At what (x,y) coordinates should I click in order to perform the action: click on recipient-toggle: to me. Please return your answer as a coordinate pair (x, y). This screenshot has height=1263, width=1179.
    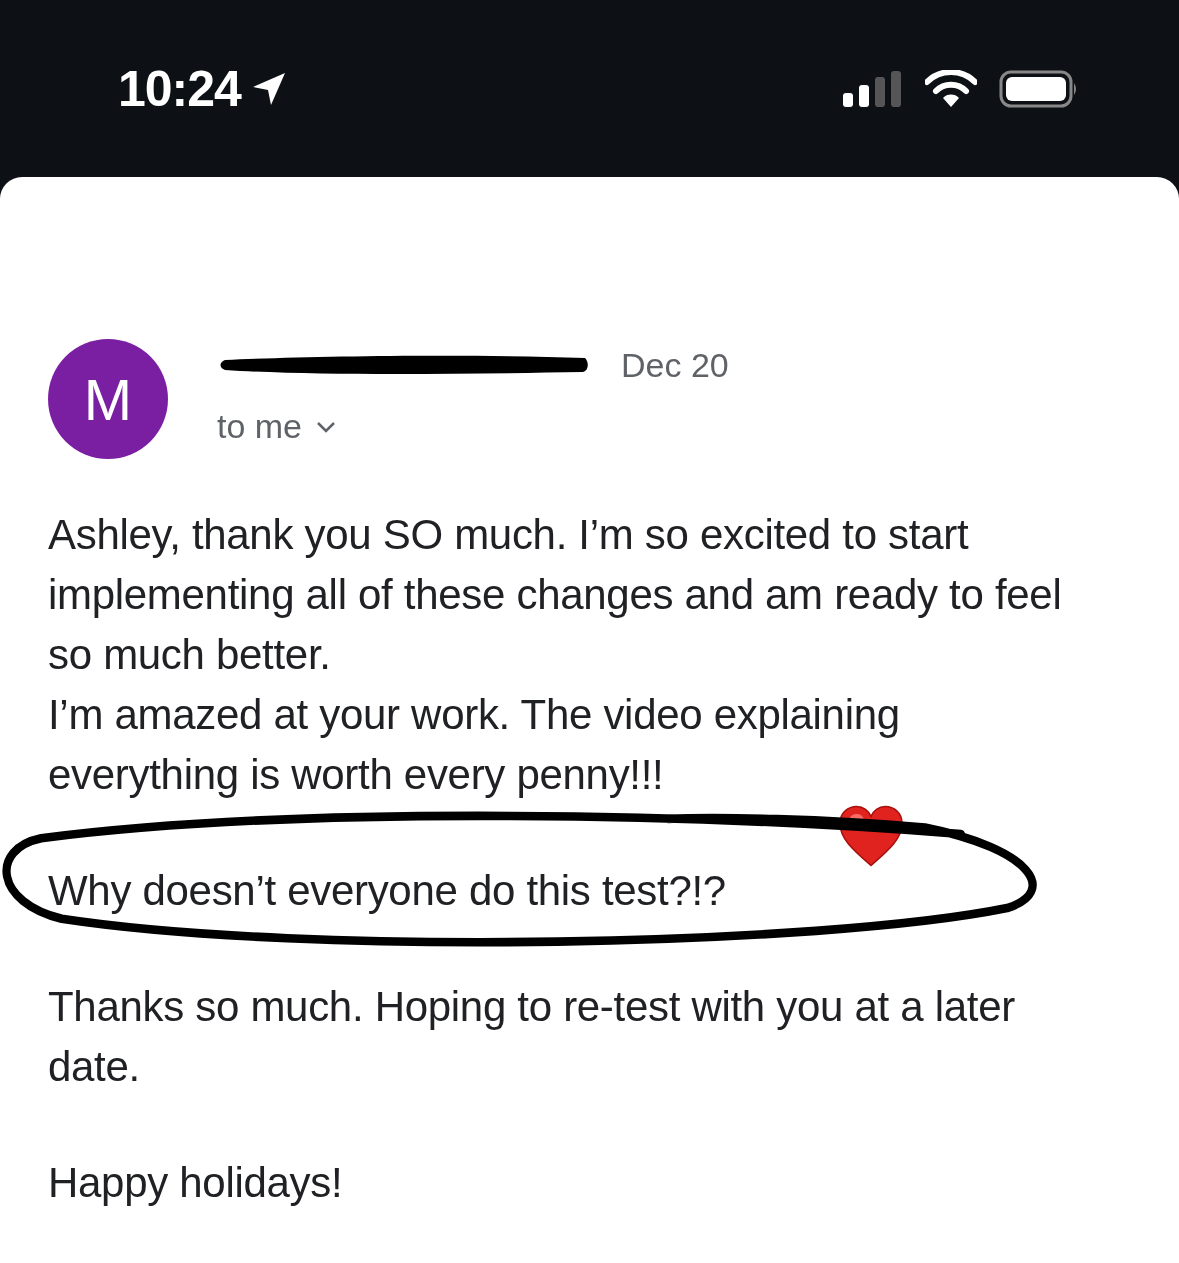
    Looking at the image, I should click on (277, 426).